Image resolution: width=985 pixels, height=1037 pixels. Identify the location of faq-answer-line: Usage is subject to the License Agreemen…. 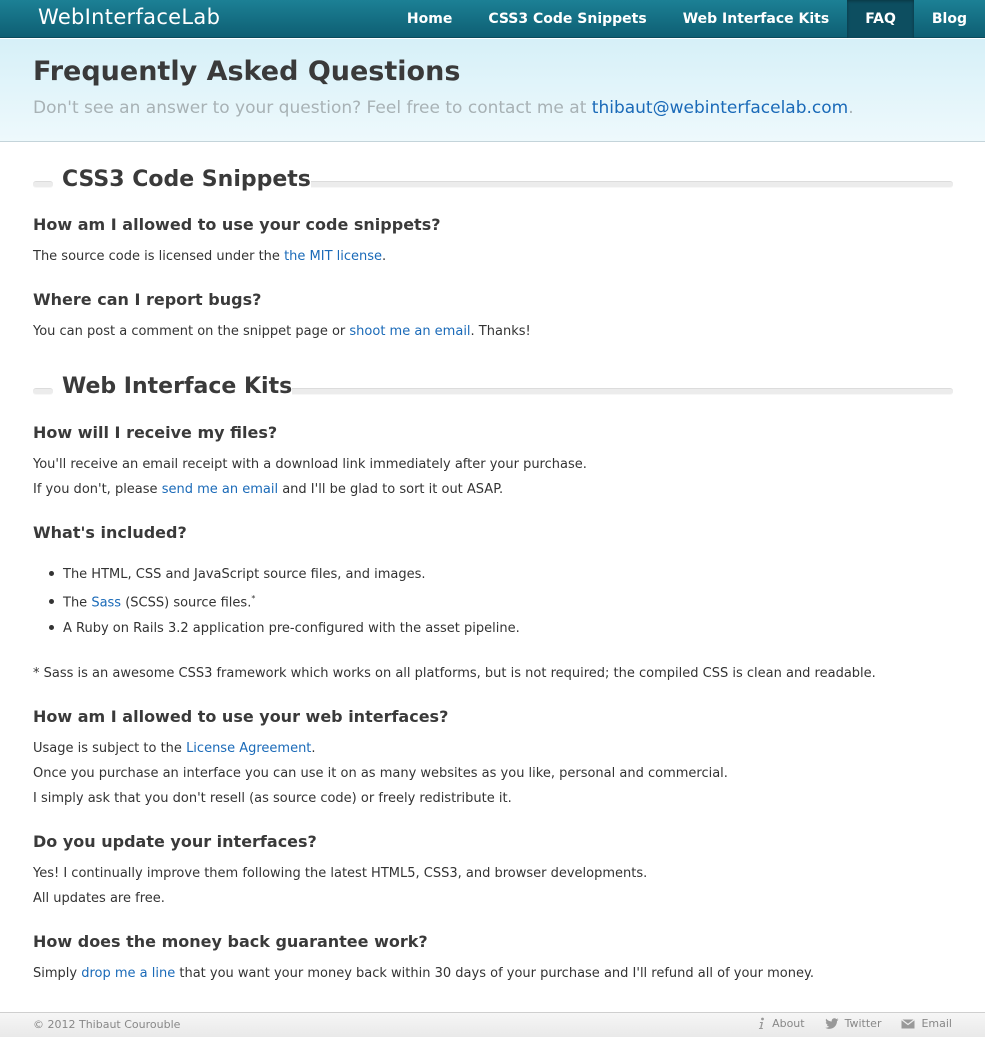
(174, 748).